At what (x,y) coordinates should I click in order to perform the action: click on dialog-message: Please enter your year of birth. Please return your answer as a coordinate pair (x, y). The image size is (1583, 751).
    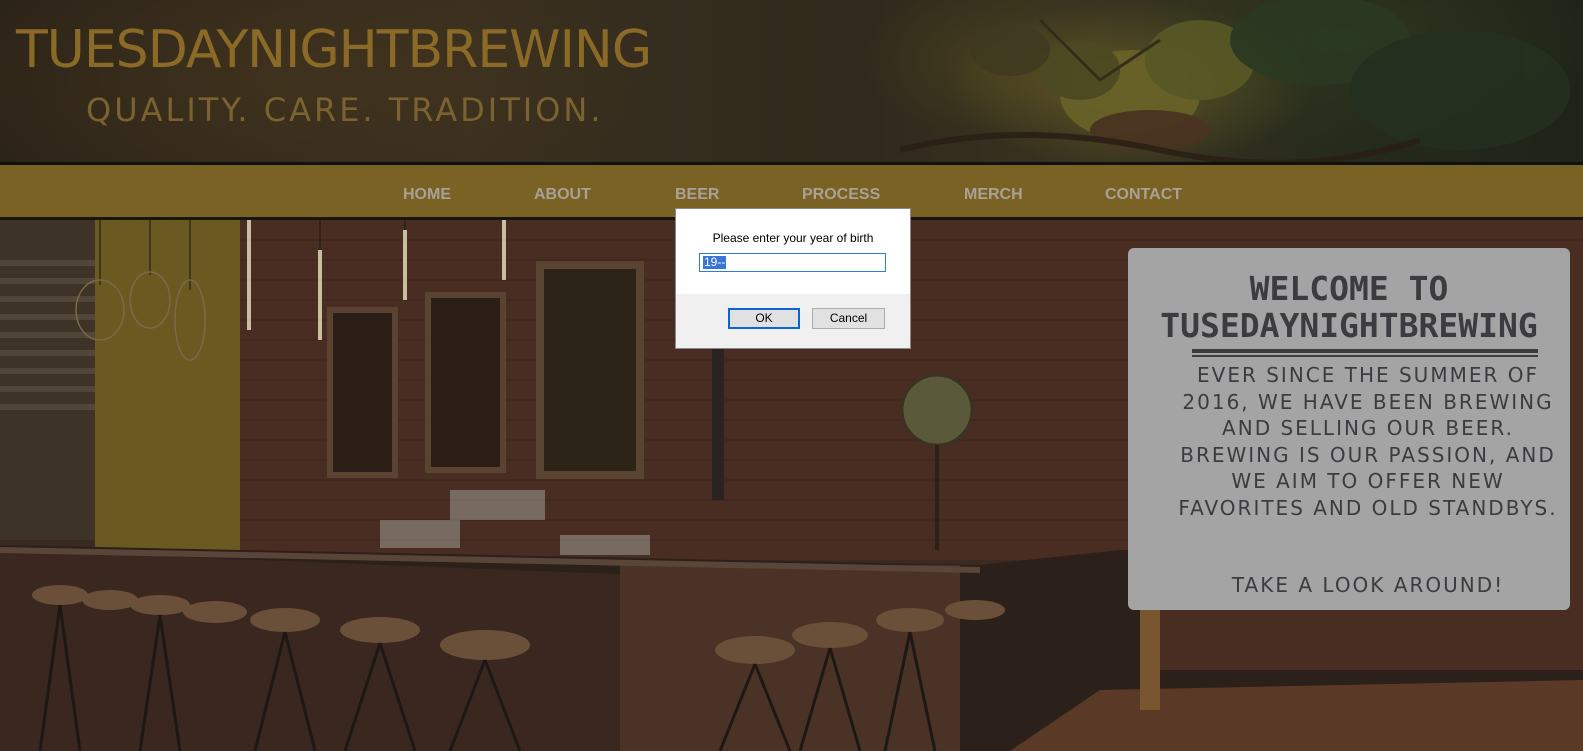
    Looking at the image, I should click on (793, 238).